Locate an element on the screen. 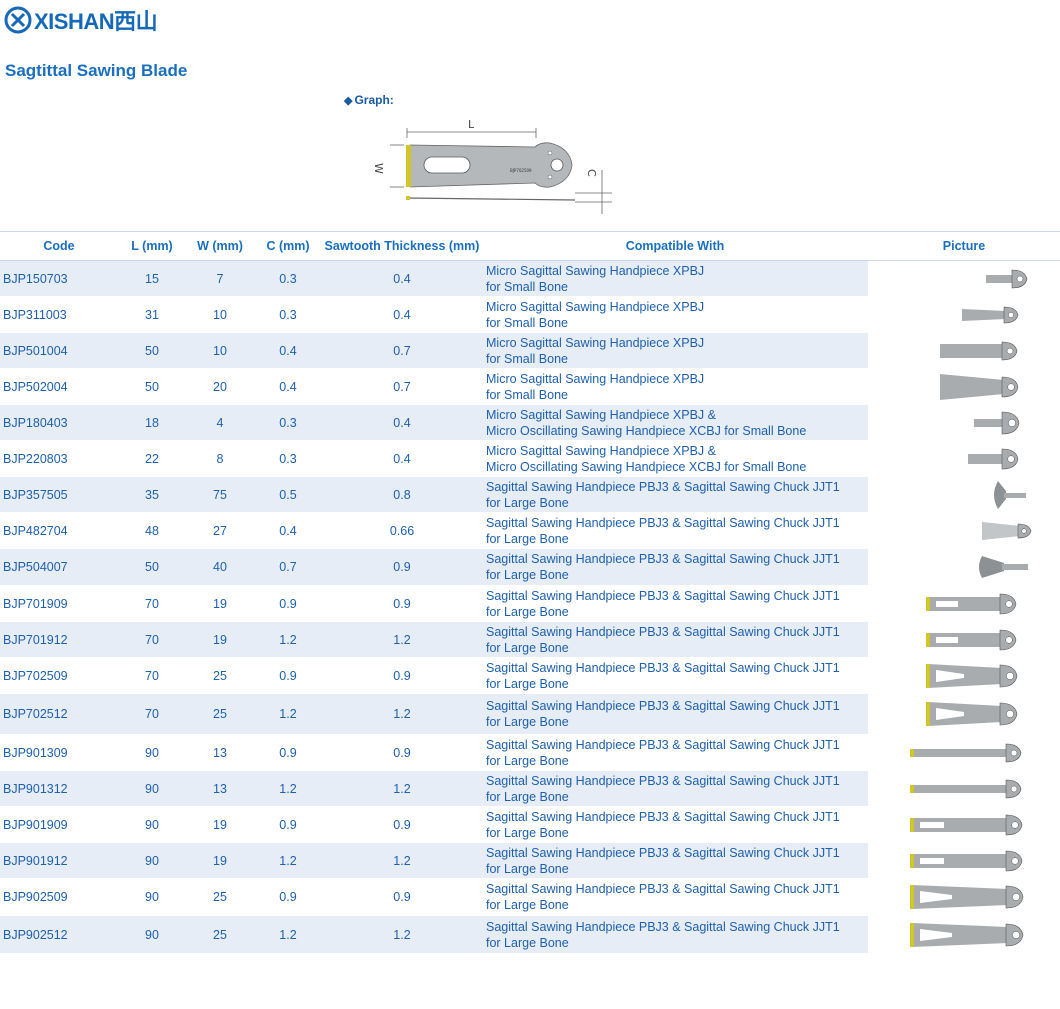 This screenshot has height=1009, width=1060. c-cell: 0.4 is located at coordinates (288, 530).